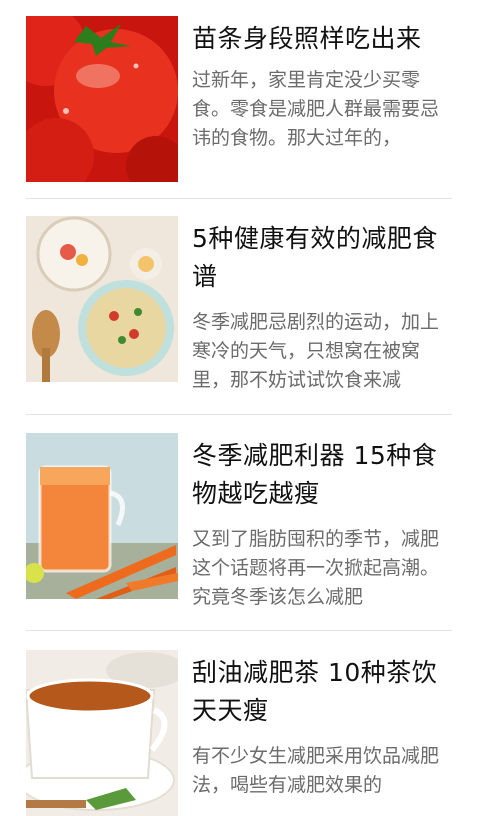 The width and height of the screenshot is (480, 816). What do you see at coordinates (102, 99) in the screenshot?
I see `tomato-image` at bounding box center [102, 99].